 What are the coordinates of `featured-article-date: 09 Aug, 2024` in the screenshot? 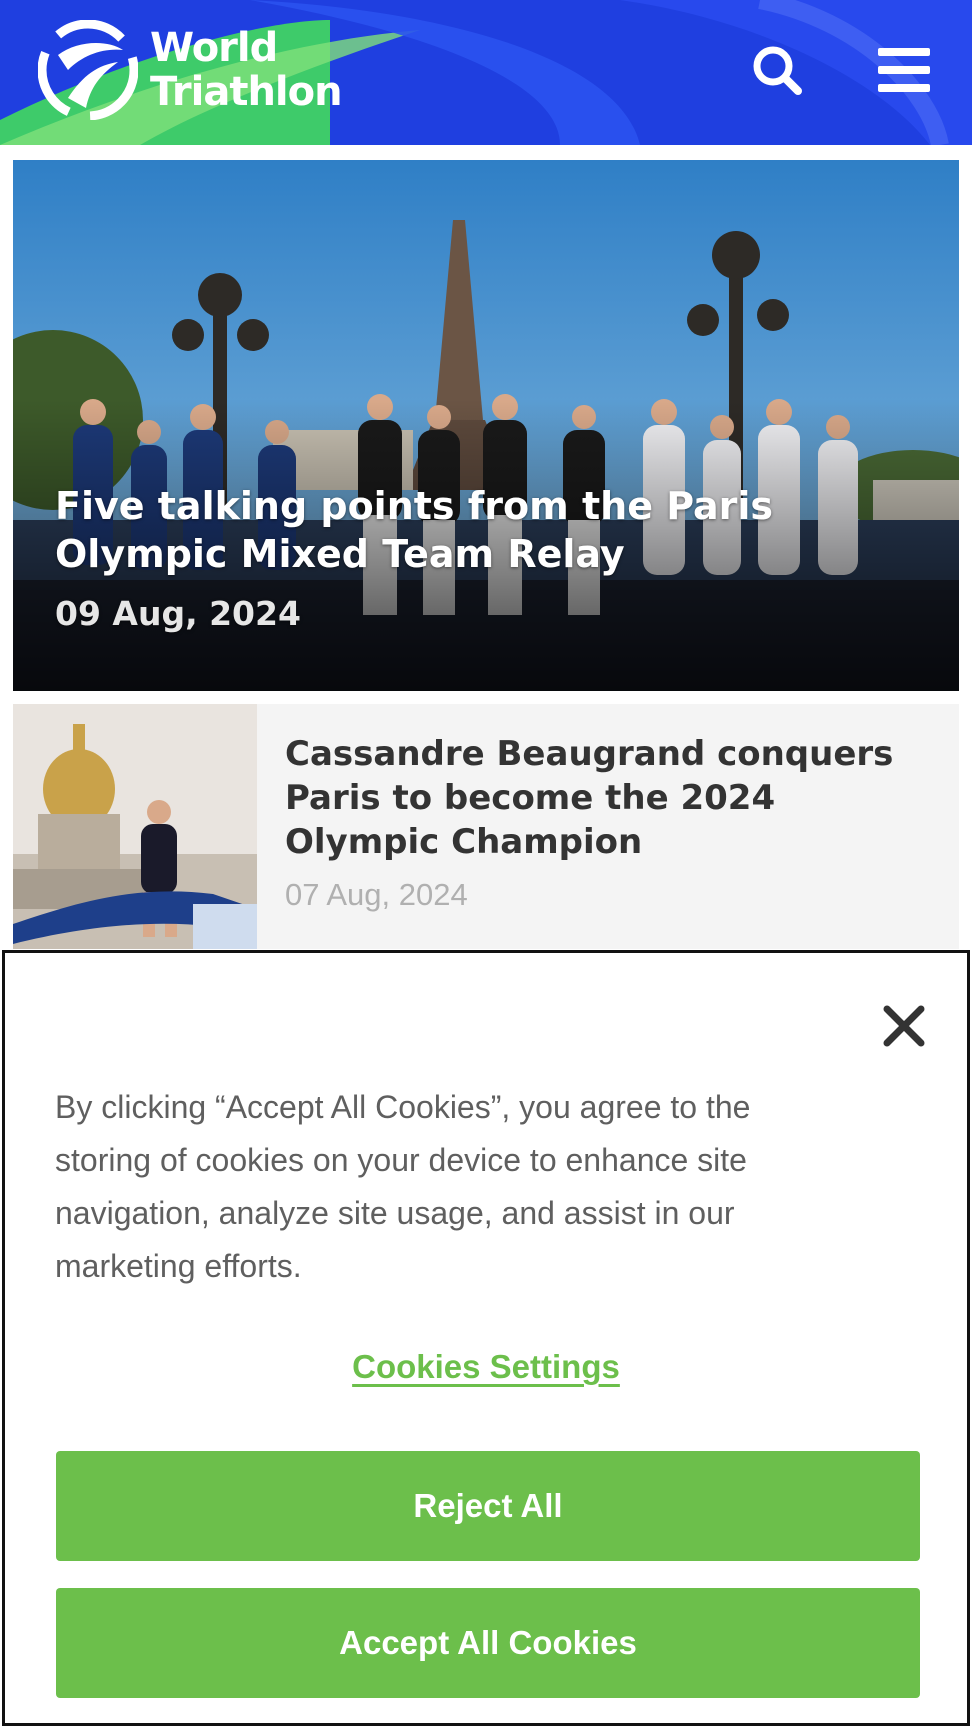 It's located at (178, 613).